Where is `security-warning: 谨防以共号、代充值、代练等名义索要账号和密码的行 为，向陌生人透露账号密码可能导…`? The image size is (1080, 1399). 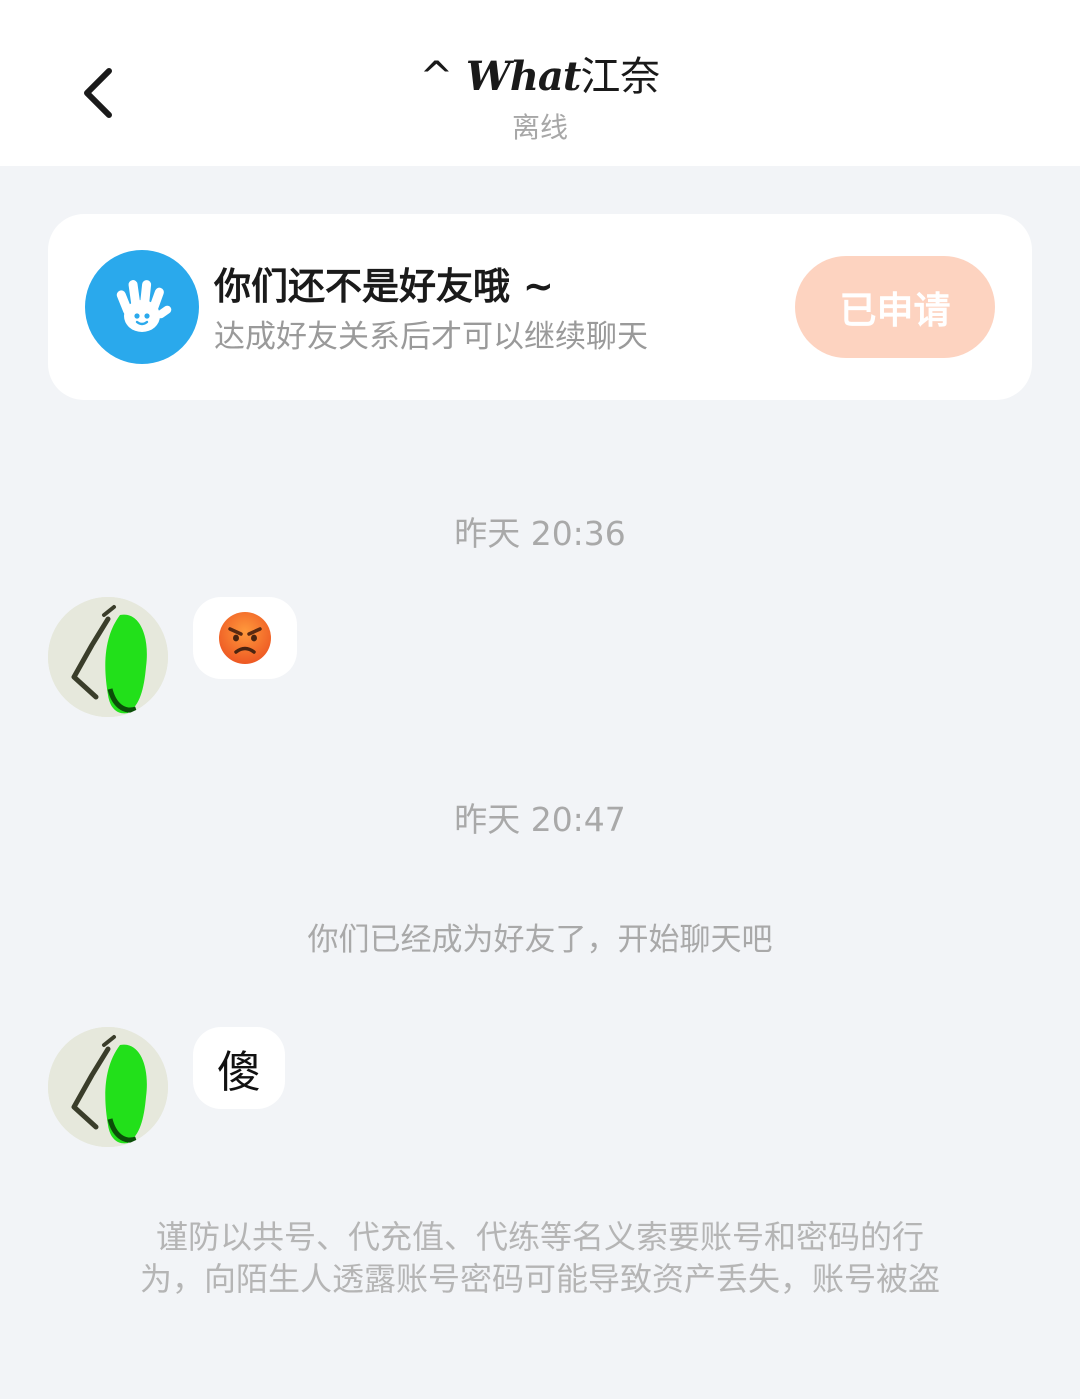 security-warning: 谨防以共号、代充值、代练等名义索要账号和密码的行 为，向陌生人透露账号密码可能导… is located at coordinates (540, 1258).